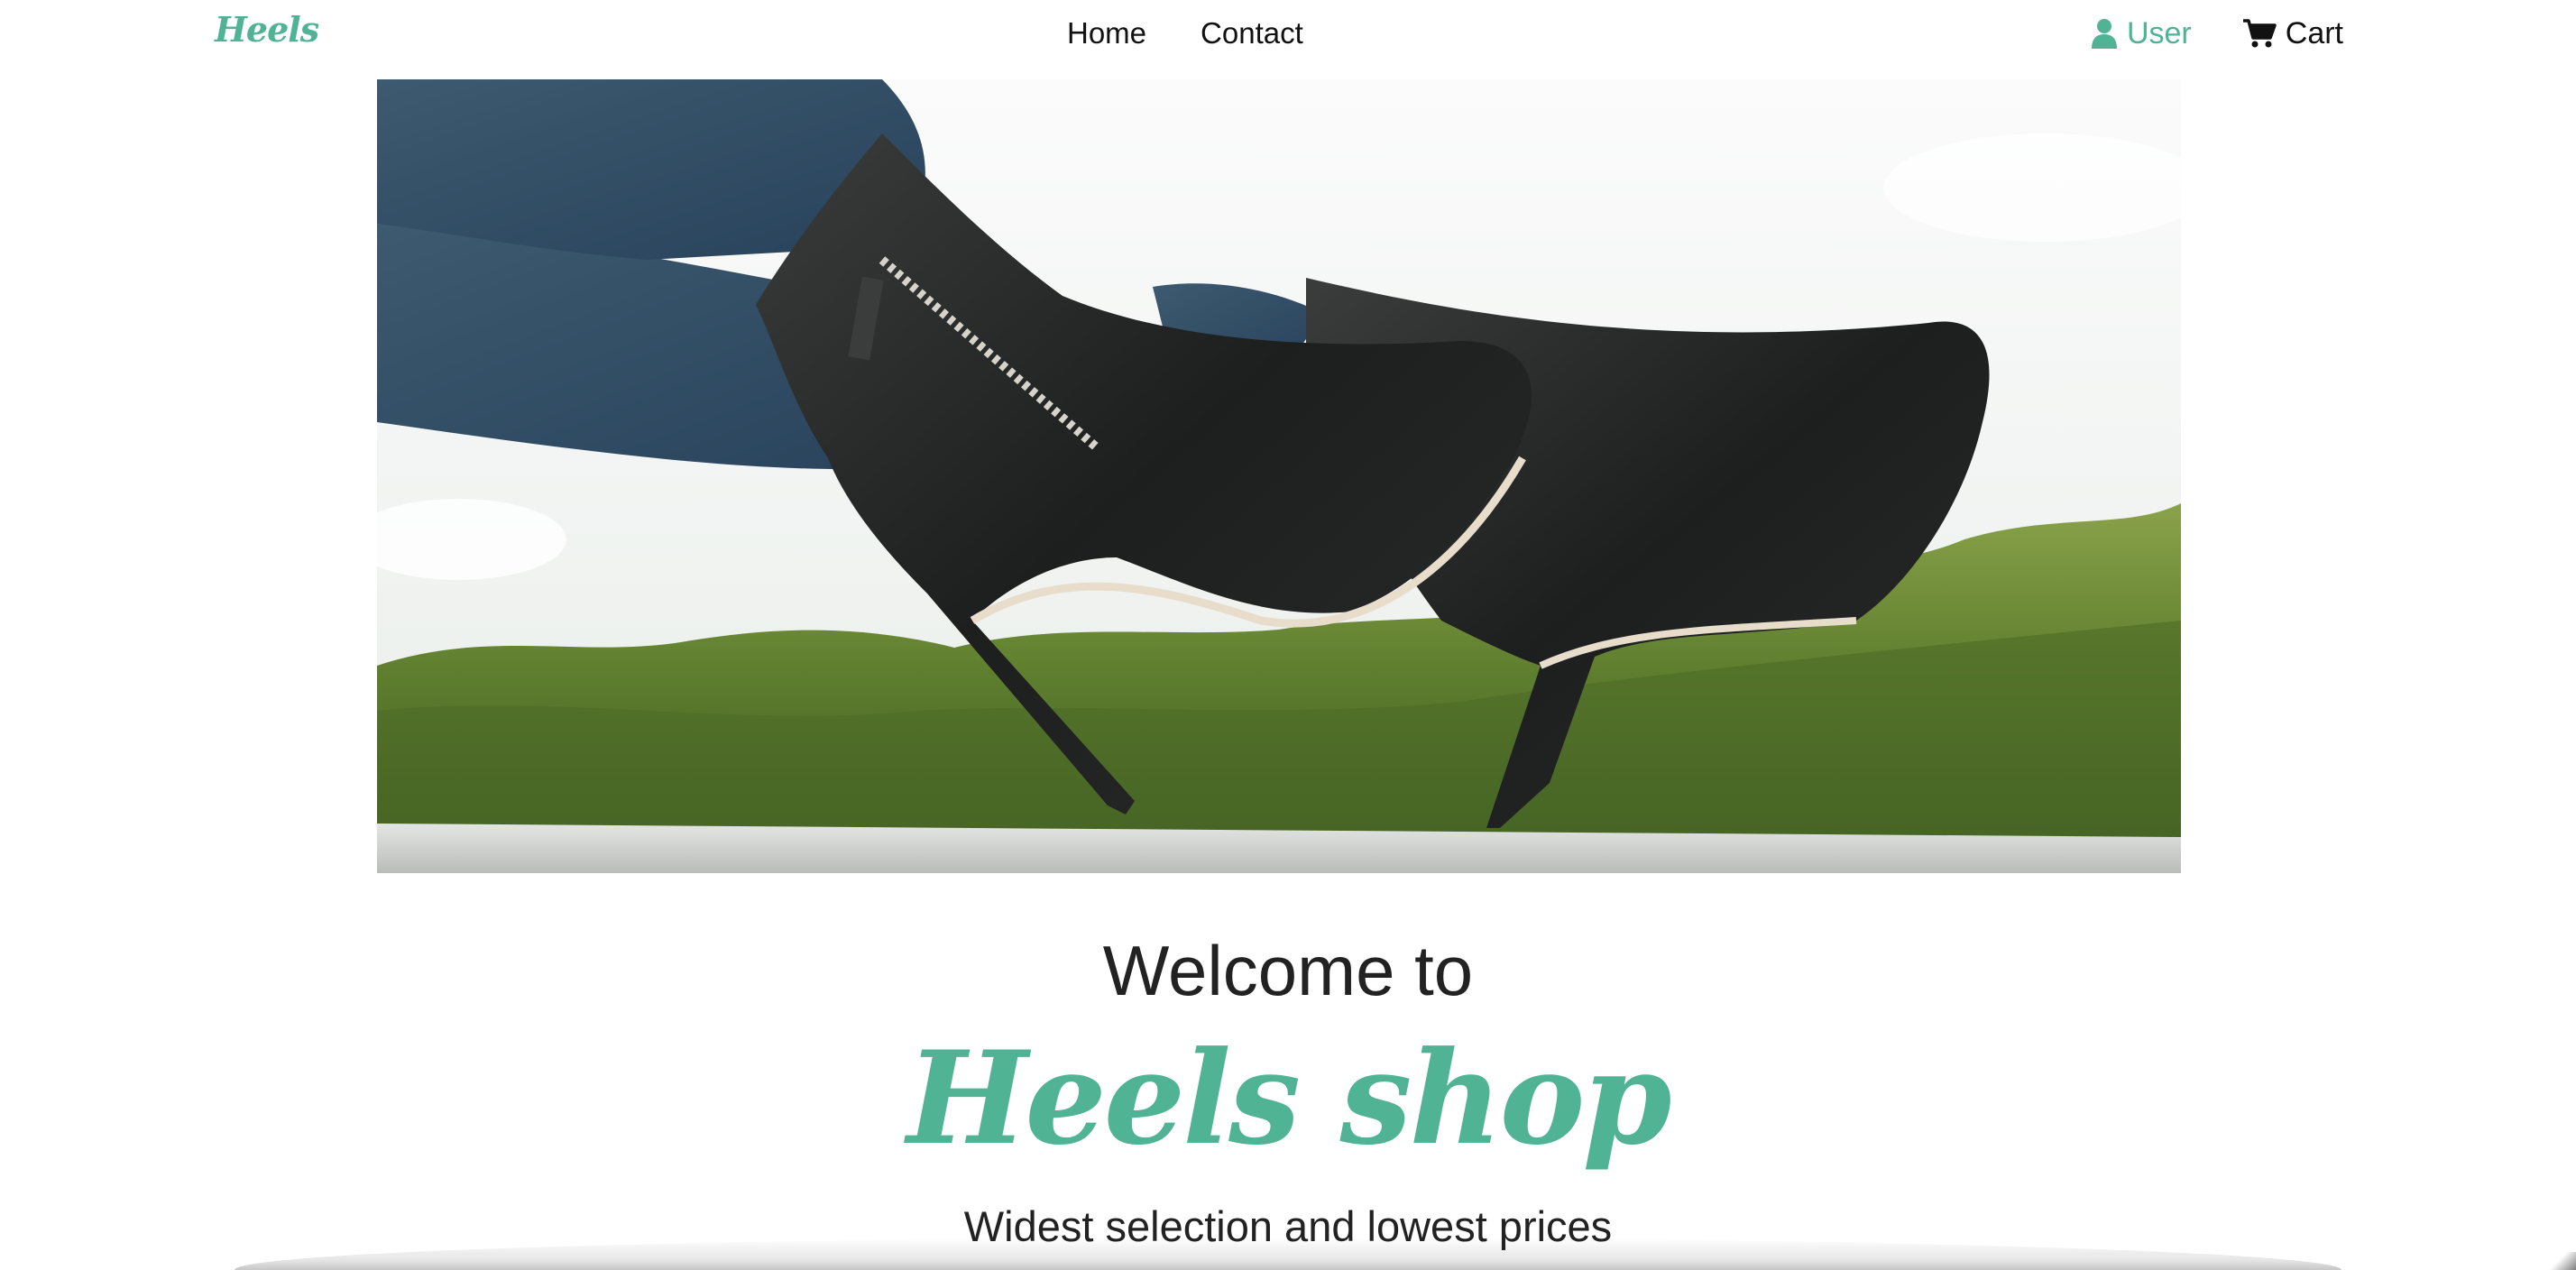 The height and width of the screenshot is (1270, 2576). What do you see at coordinates (2104, 33) in the screenshot?
I see `user-icon` at bounding box center [2104, 33].